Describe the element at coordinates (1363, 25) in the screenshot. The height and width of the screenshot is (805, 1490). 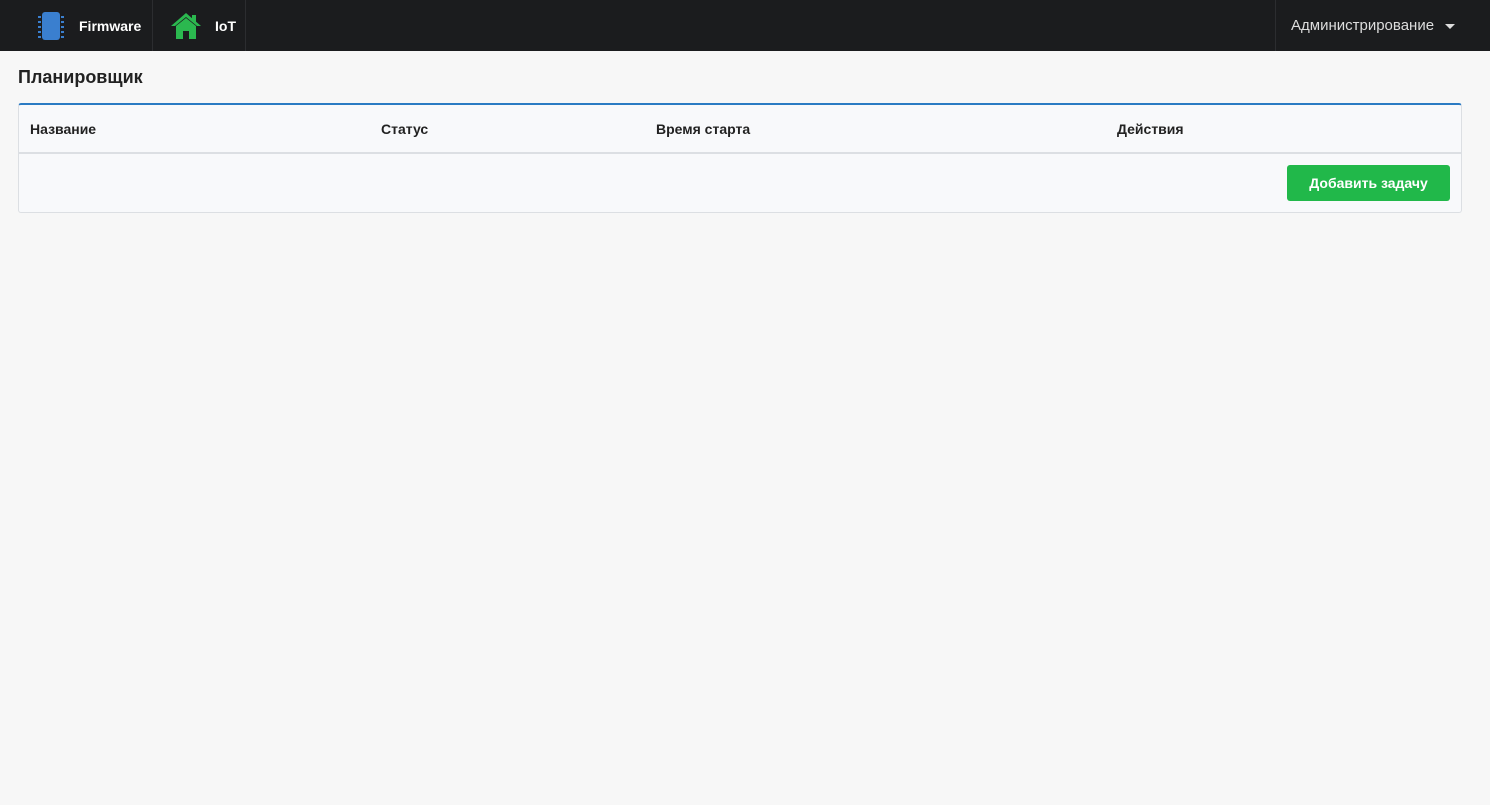
I see `admin-dropdown-label: Администрирование` at that location.